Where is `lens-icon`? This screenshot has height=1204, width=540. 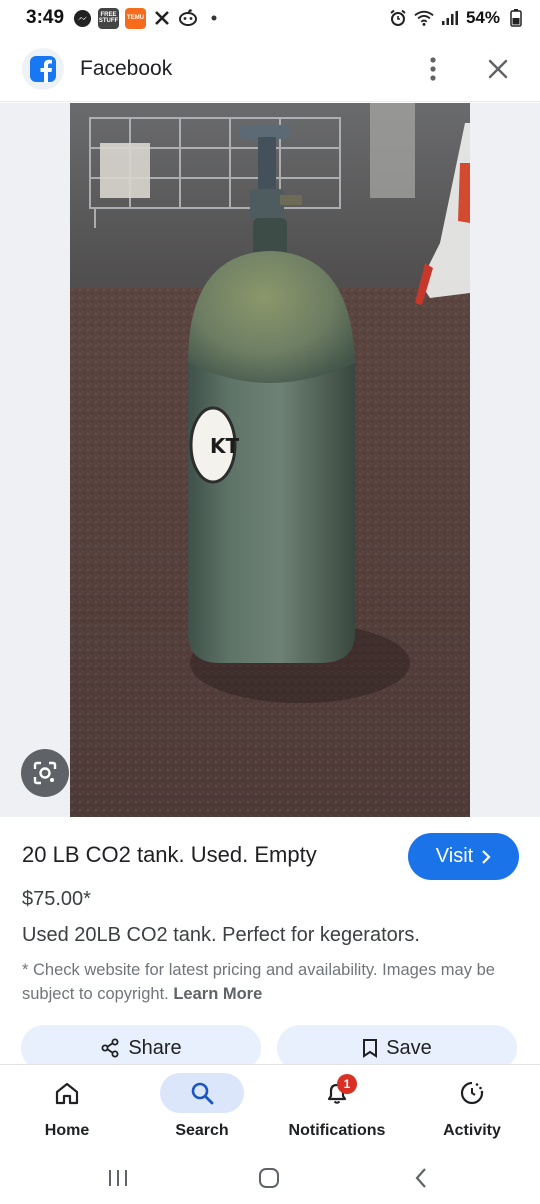
lens-icon is located at coordinates (45, 773).